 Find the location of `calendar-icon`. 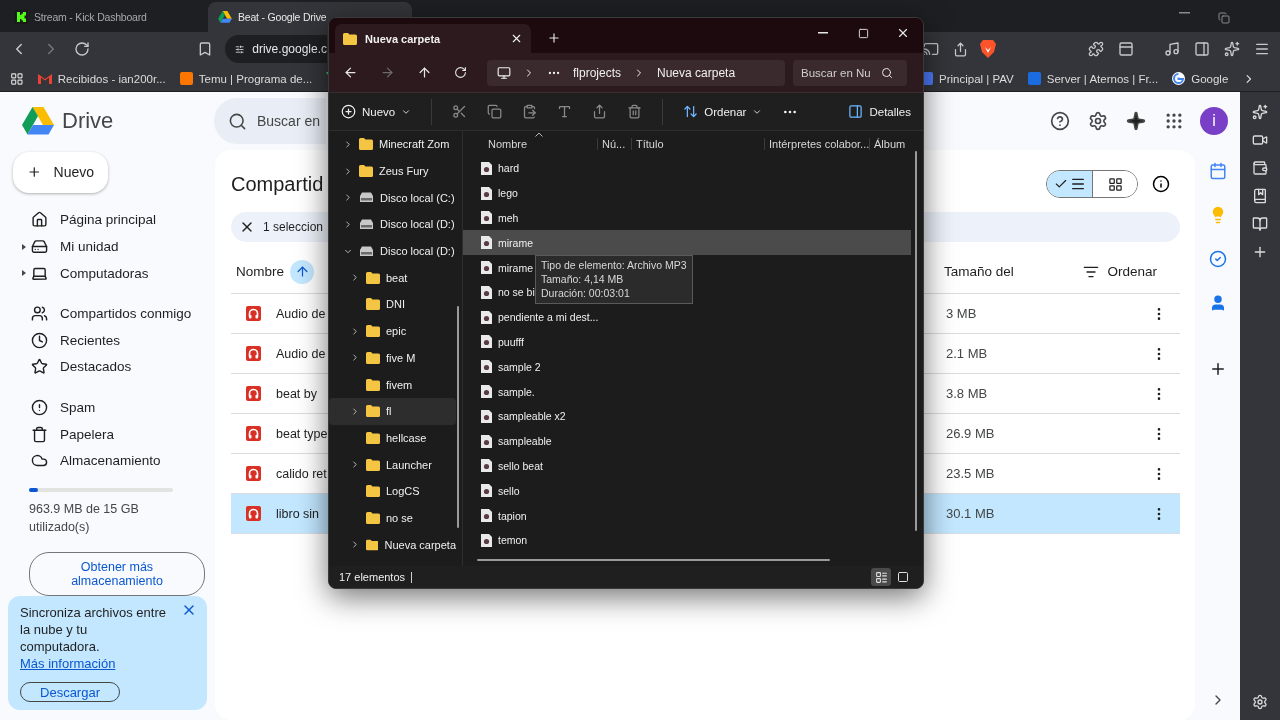

calendar-icon is located at coordinates (1217, 171).